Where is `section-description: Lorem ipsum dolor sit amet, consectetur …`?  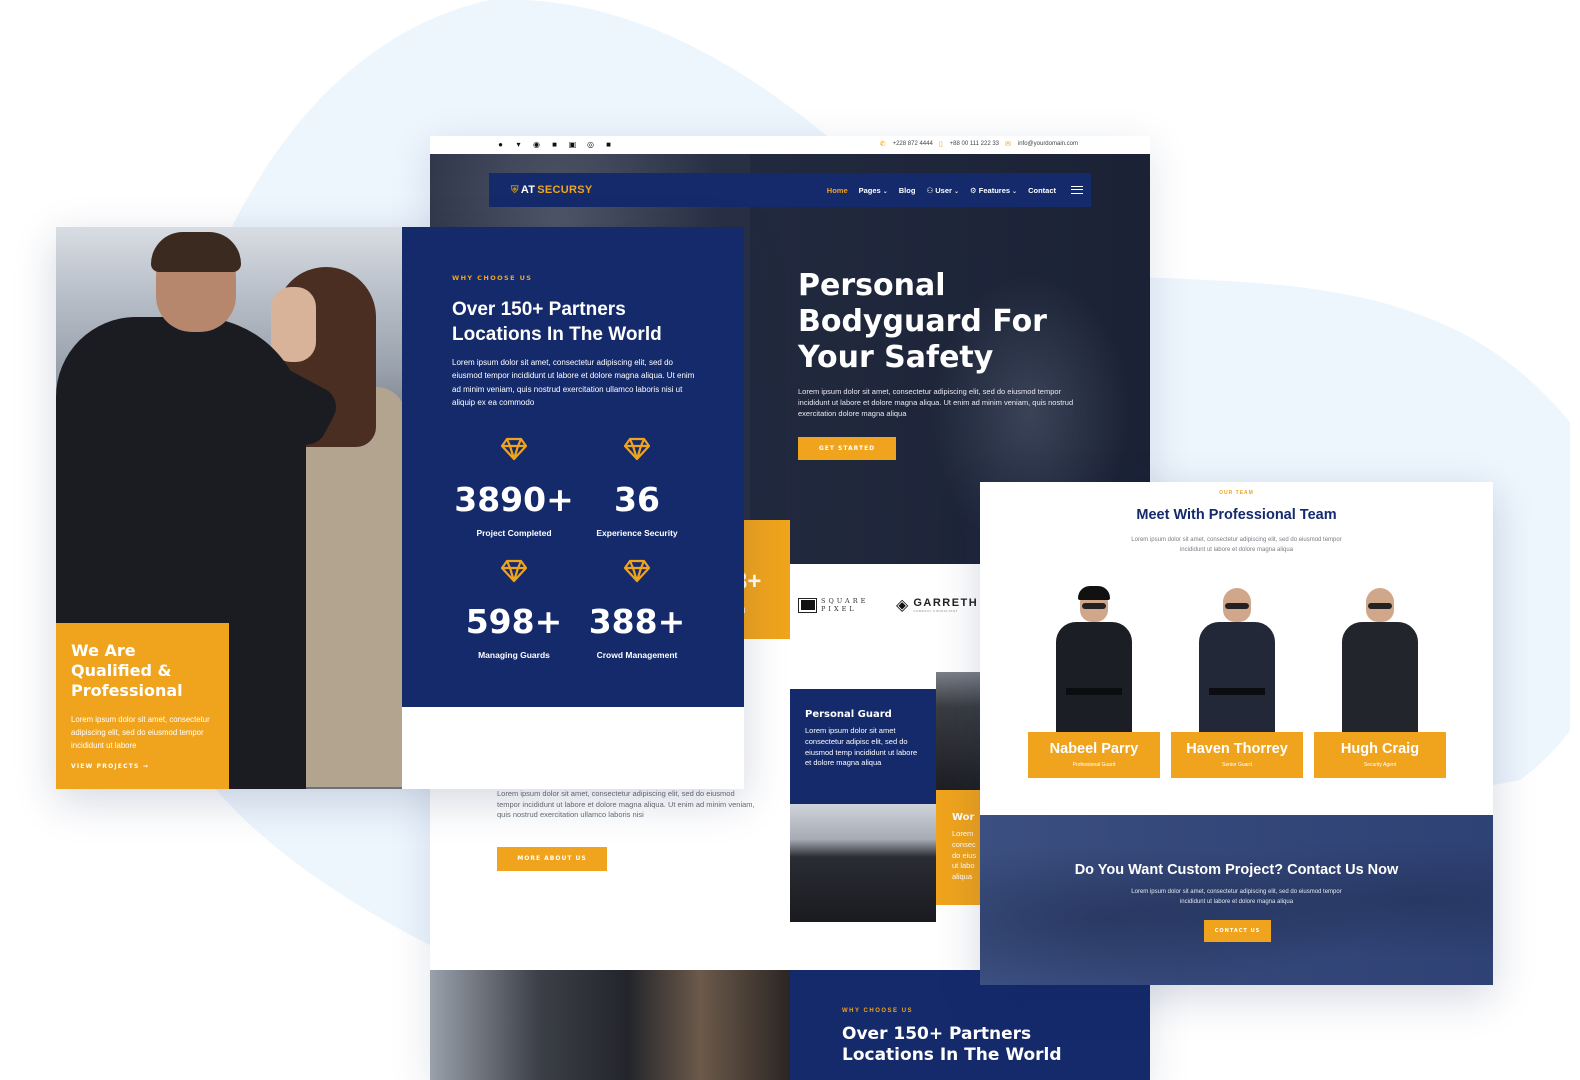 section-description: Lorem ipsum dolor sit amet, consectetur … is located at coordinates (573, 382).